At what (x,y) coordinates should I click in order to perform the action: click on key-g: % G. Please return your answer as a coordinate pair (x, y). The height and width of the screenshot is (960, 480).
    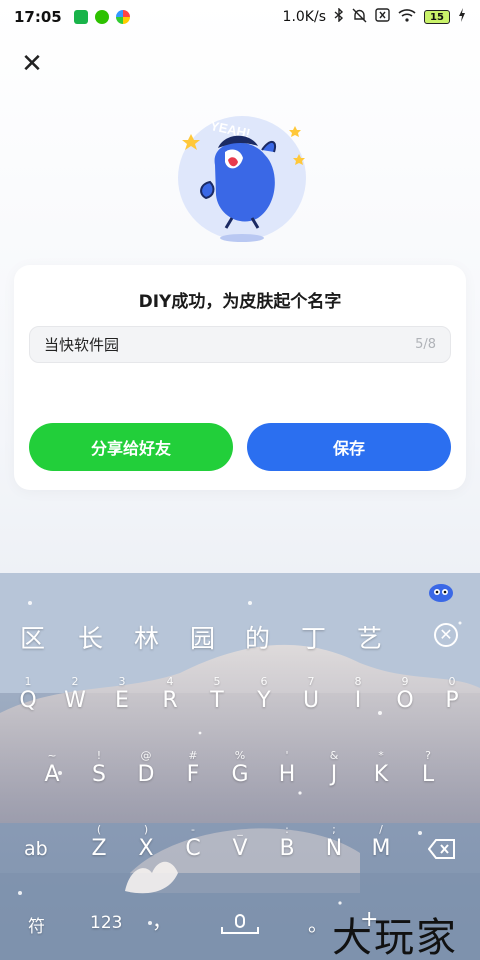
    Looking at the image, I should click on (240, 769).